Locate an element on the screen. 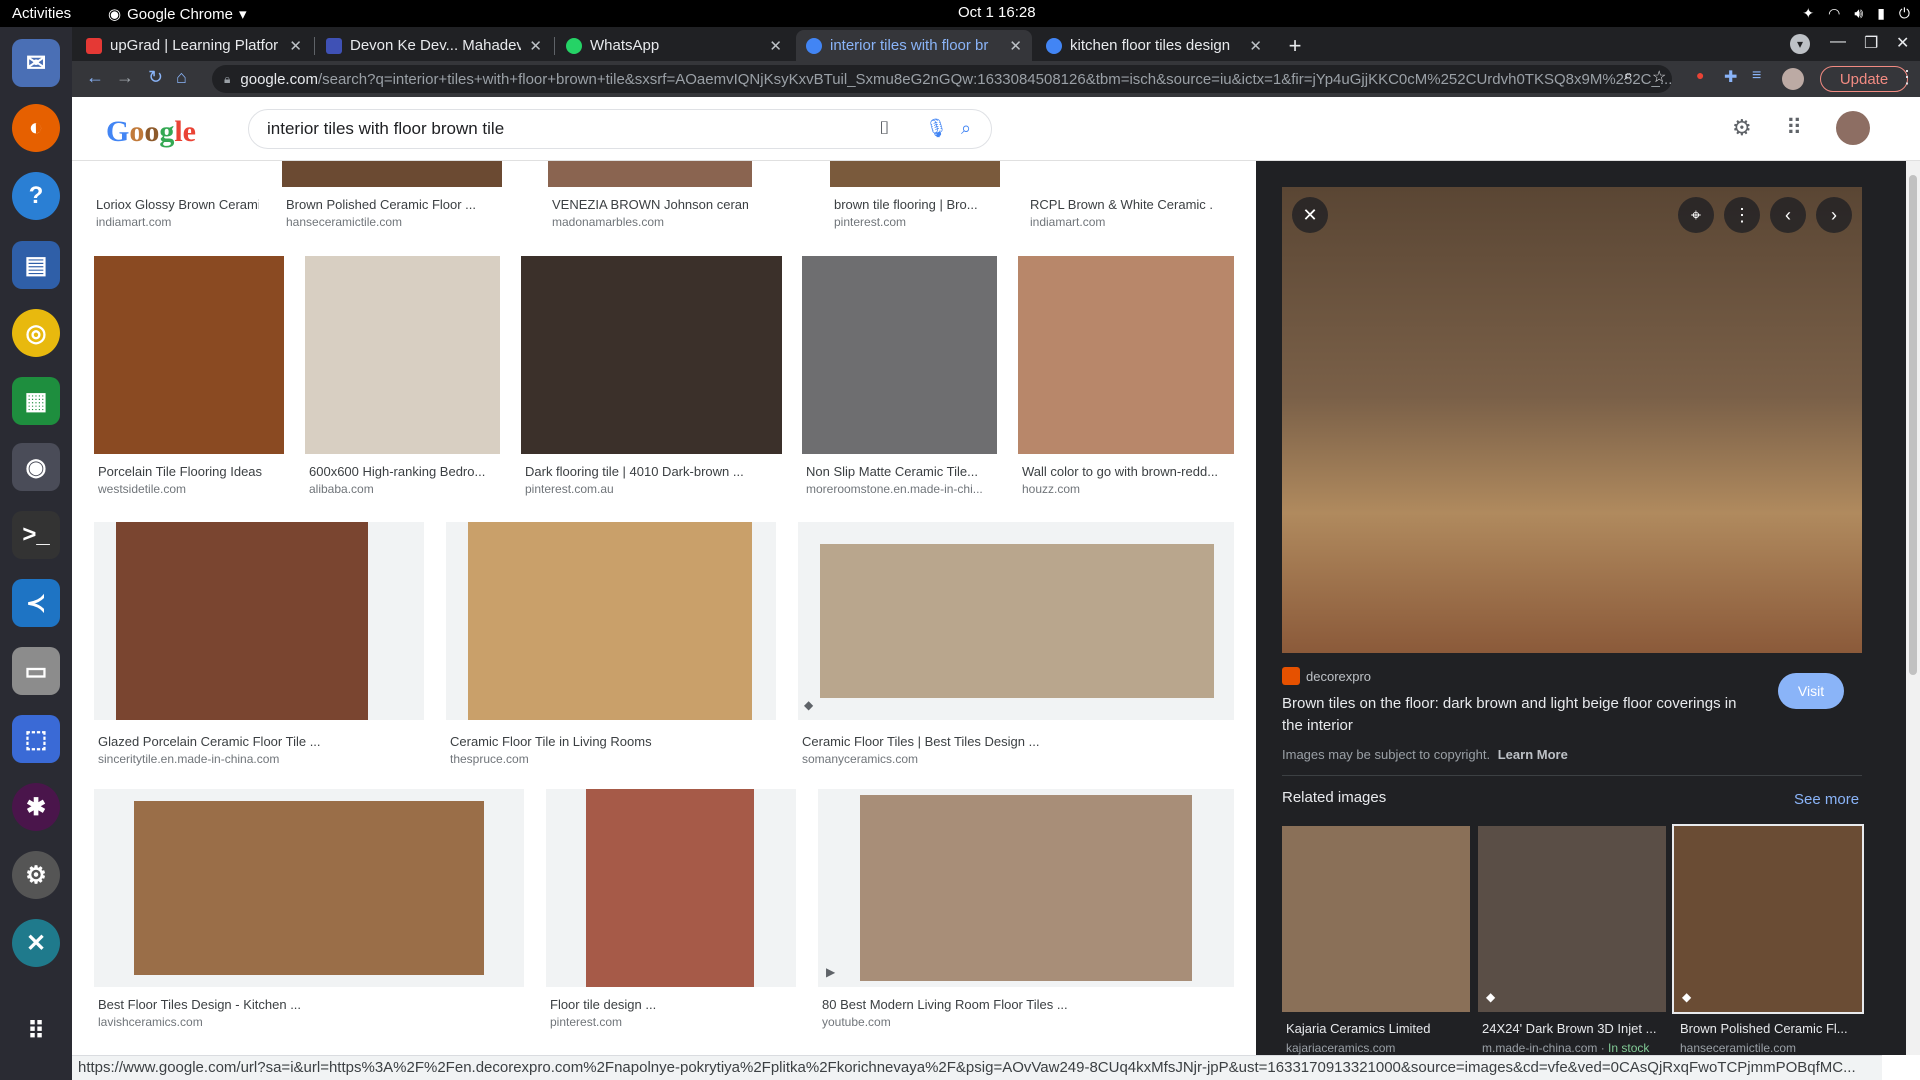 The height and width of the screenshot is (1080, 1920). activities-button: Activities is located at coordinates (41, 13).